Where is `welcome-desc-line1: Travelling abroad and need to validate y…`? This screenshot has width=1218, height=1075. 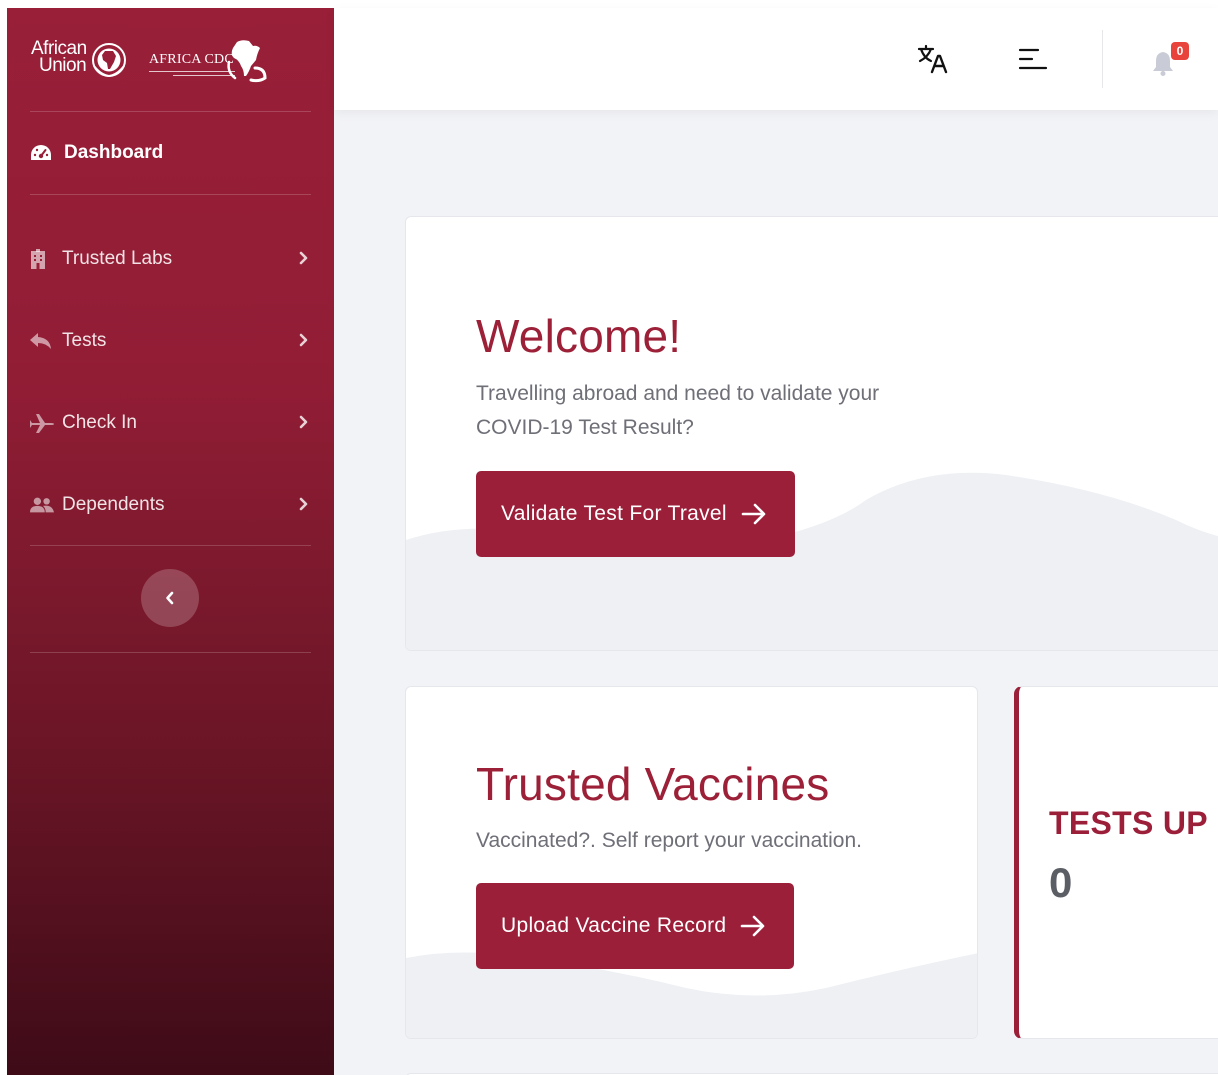
welcome-desc-line1: Travelling abroad and need to validate y… is located at coordinates (678, 393).